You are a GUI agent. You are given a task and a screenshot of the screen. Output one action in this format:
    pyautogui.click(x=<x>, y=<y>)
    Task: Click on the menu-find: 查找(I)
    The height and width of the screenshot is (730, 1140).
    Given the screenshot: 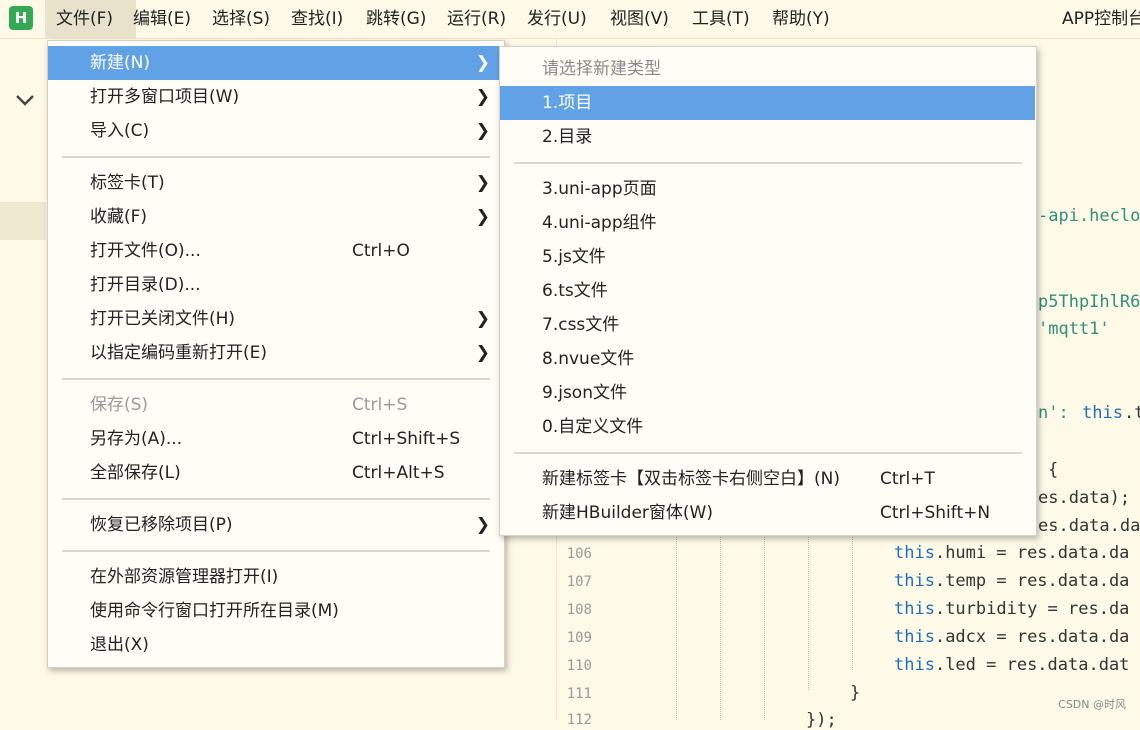 What is the action you would take?
    pyautogui.click(x=317, y=19)
    